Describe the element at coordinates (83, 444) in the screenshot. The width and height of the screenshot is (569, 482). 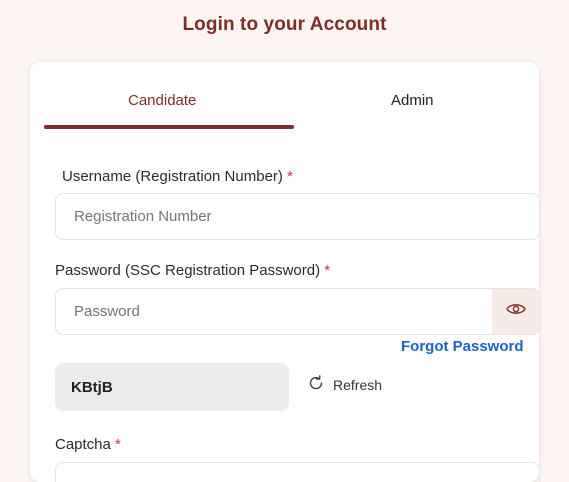
I see `captcha-label-text: Captcha` at that location.